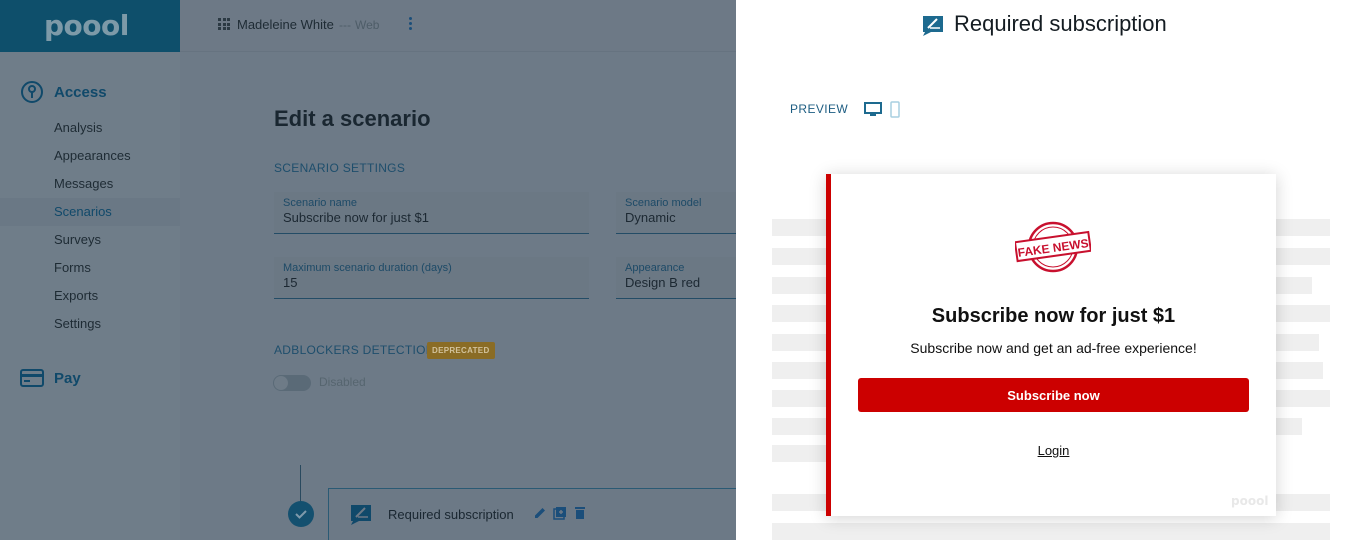 The image size is (1366, 540). I want to click on page-title: Edit a scenario, so click(352, 118).